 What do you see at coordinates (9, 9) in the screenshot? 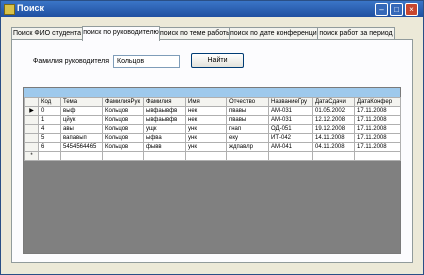
I see `app-icon` at bounding box center [9, 9].